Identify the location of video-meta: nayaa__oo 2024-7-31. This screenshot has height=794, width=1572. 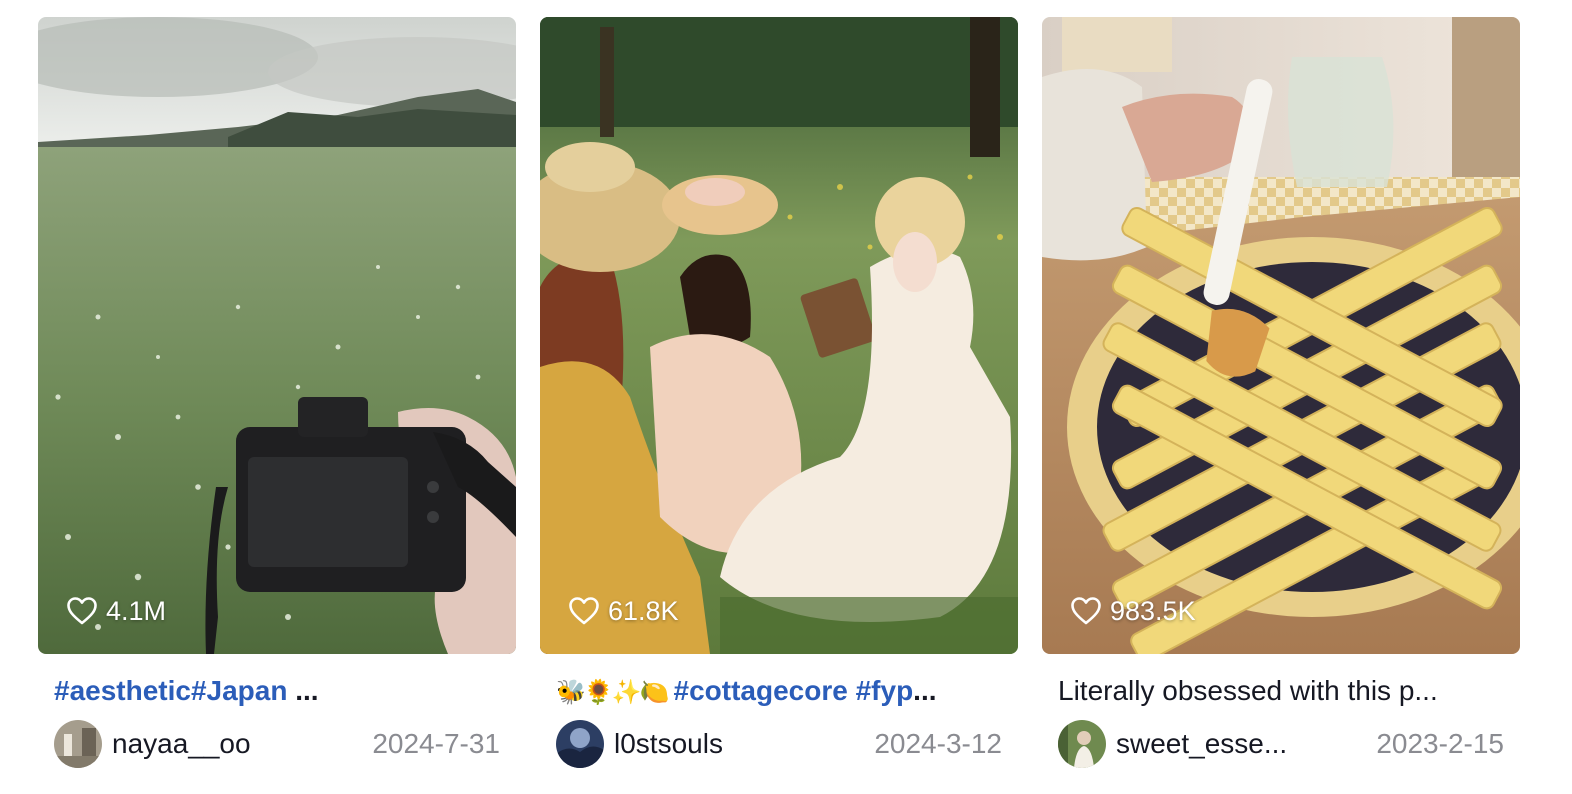
(277, 744).